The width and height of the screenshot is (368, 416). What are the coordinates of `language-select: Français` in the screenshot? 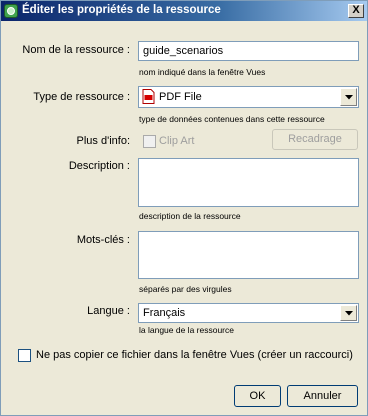 It's located at (248, 313).